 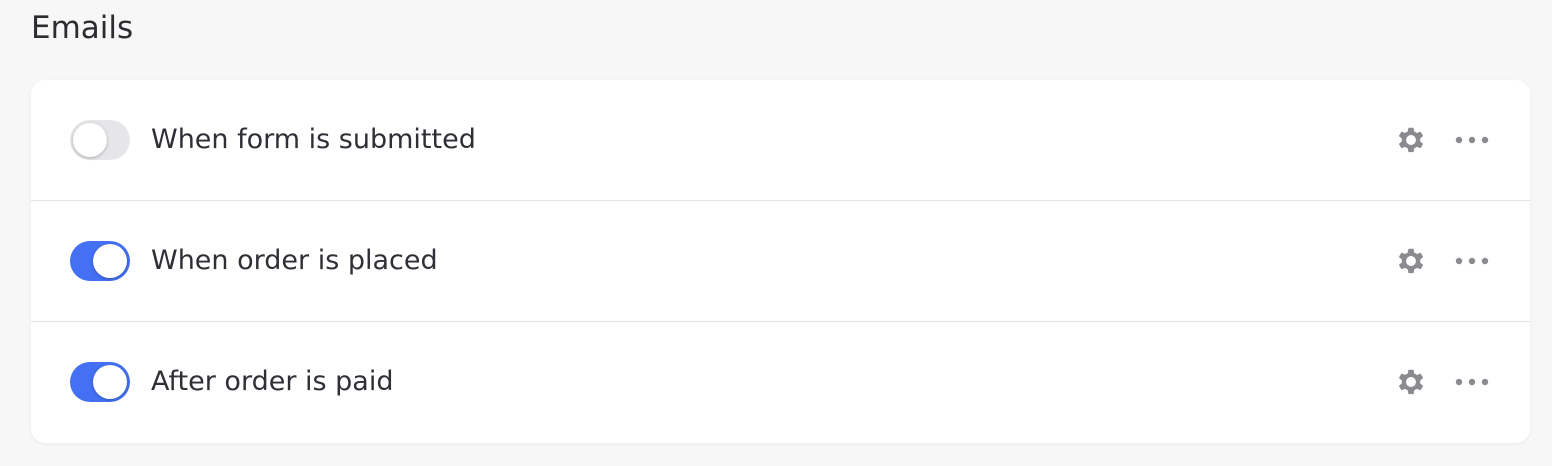 What do you see at coordinates (272, 381) in the screenshot?
I see `email-row-label: After order is paid` at bounding box center [272, 381].